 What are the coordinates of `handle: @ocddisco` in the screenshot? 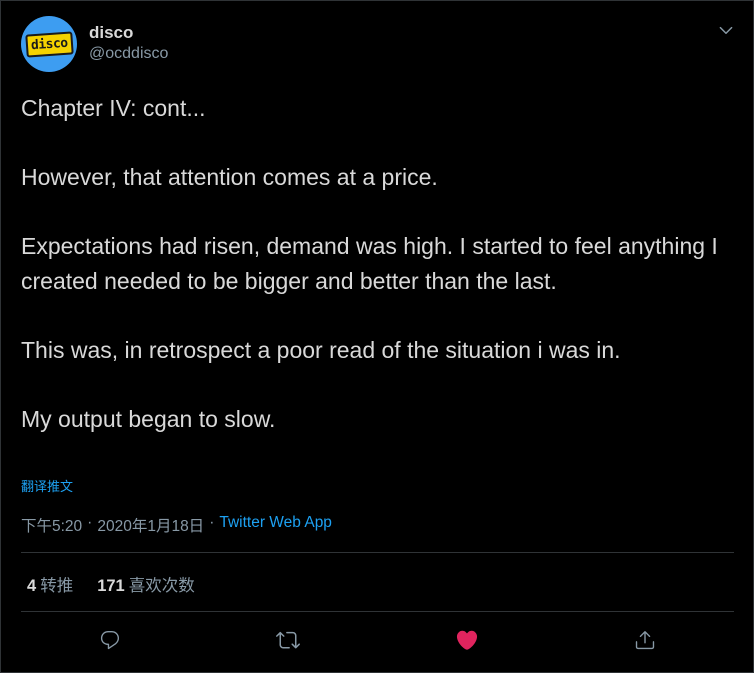 It's located at (128, 54).